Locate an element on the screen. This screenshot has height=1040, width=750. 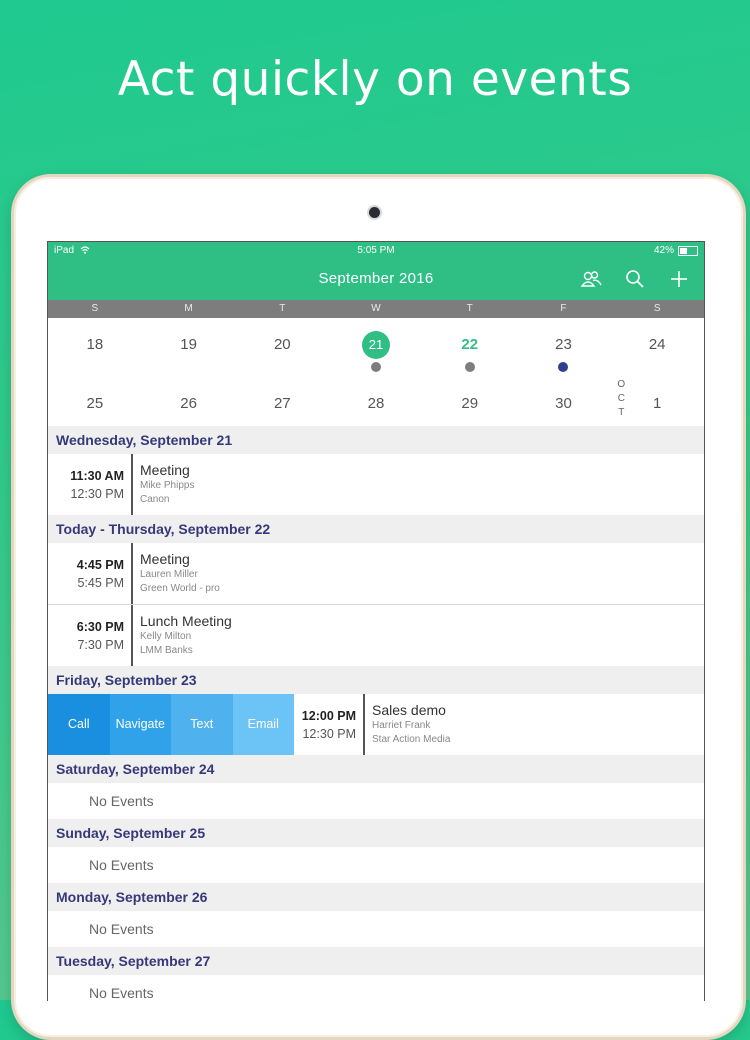
month-letter: T is located at coordinates (621, 412).